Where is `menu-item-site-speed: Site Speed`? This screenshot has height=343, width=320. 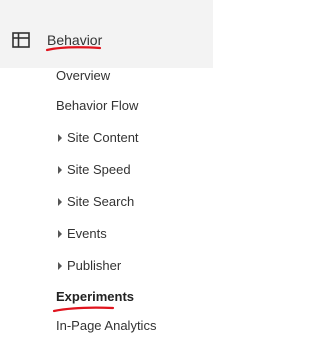 menu-item-site-speed: Site Speed is located at coordinates (94, 170).